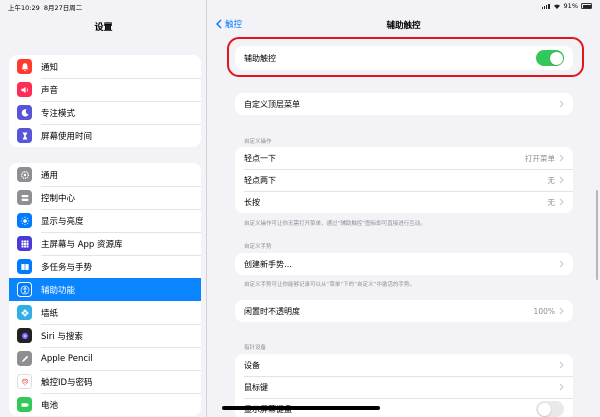 This screenshot has height=417, width=600. I want to click on hourglass-icon, so click(24, 135).